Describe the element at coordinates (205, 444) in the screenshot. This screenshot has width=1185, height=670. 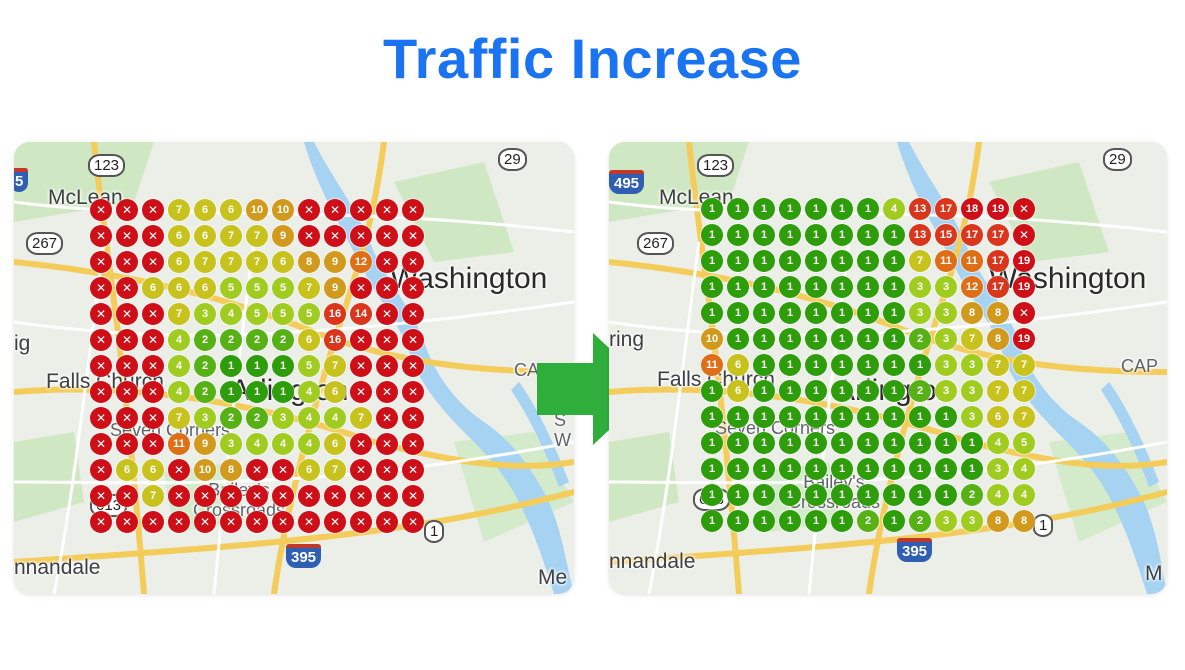
I see `rank-marker: 9` at that location.